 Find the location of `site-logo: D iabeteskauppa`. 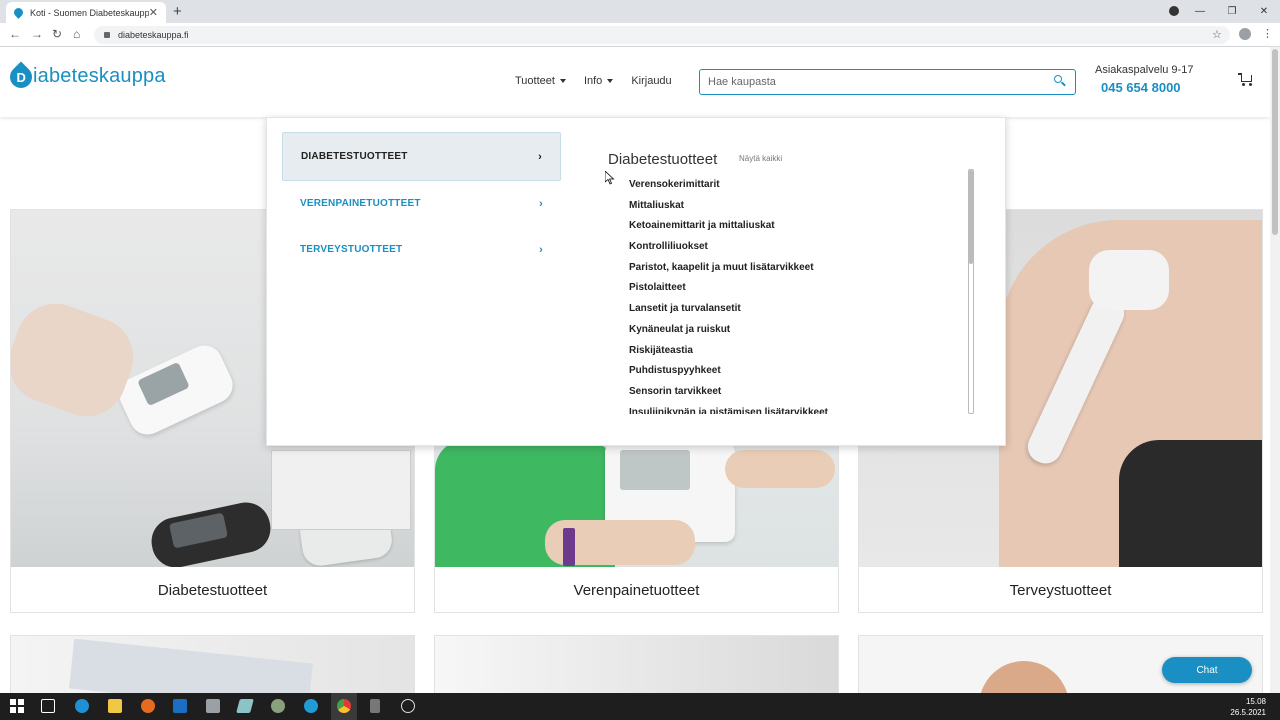

site-logo: D iabeteskauppa is located at coordinates (85, 76).